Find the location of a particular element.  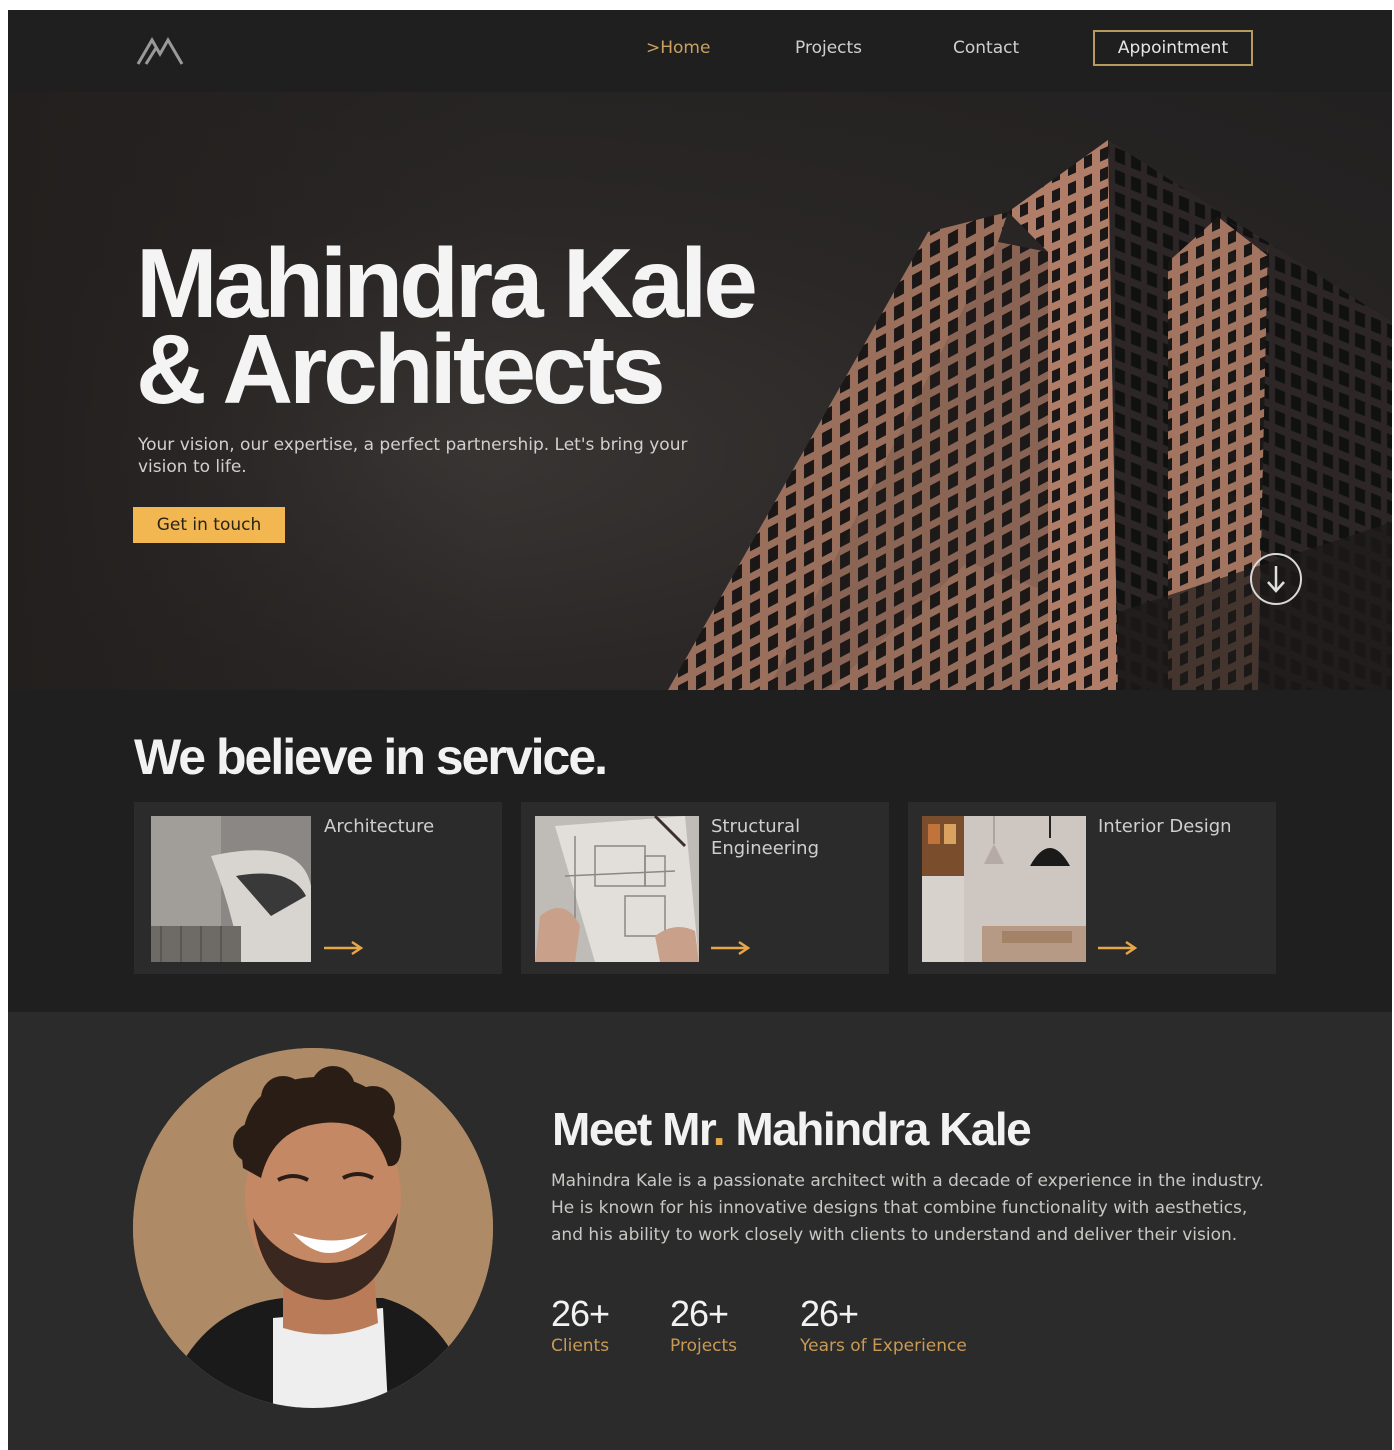

hero-title: Mahindra Kale & Architects is located at coordinates (447, 329).